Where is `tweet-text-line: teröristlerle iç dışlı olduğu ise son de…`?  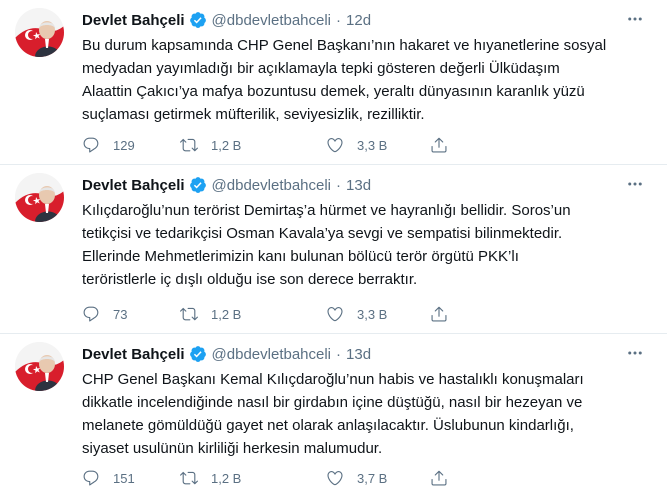
tweet-text-line: teröristlerle iç dışlı olduğu ise son de… is located at coordinates (250, 279).